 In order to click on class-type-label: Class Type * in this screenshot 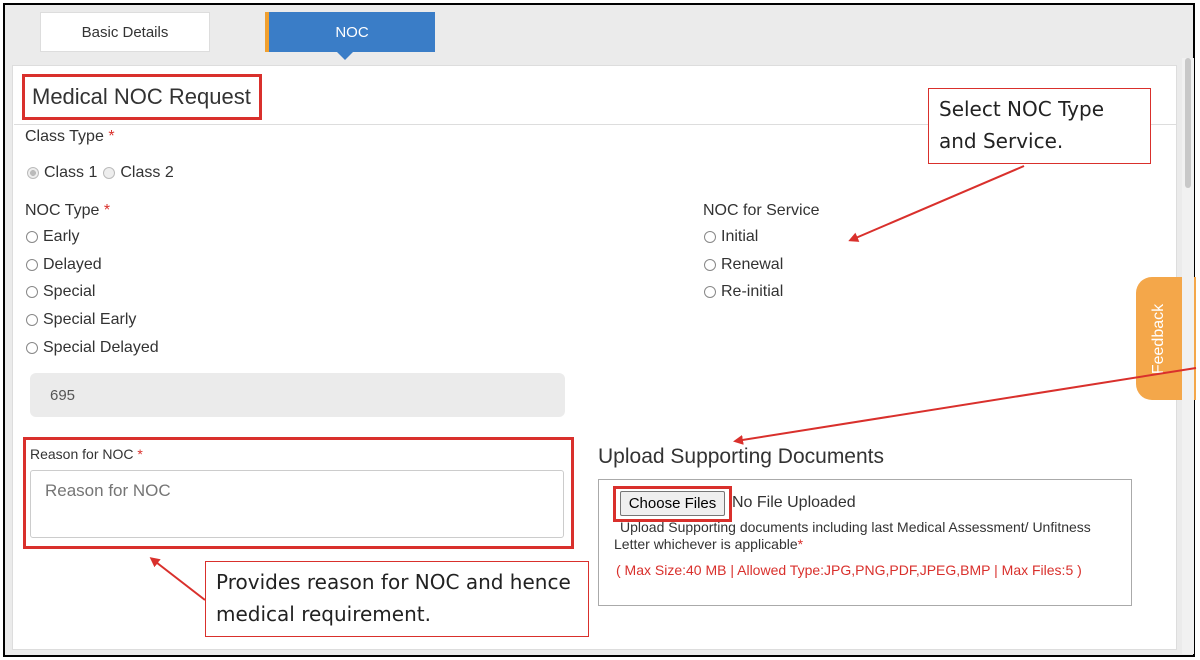, I will do `click(70, 137)`.